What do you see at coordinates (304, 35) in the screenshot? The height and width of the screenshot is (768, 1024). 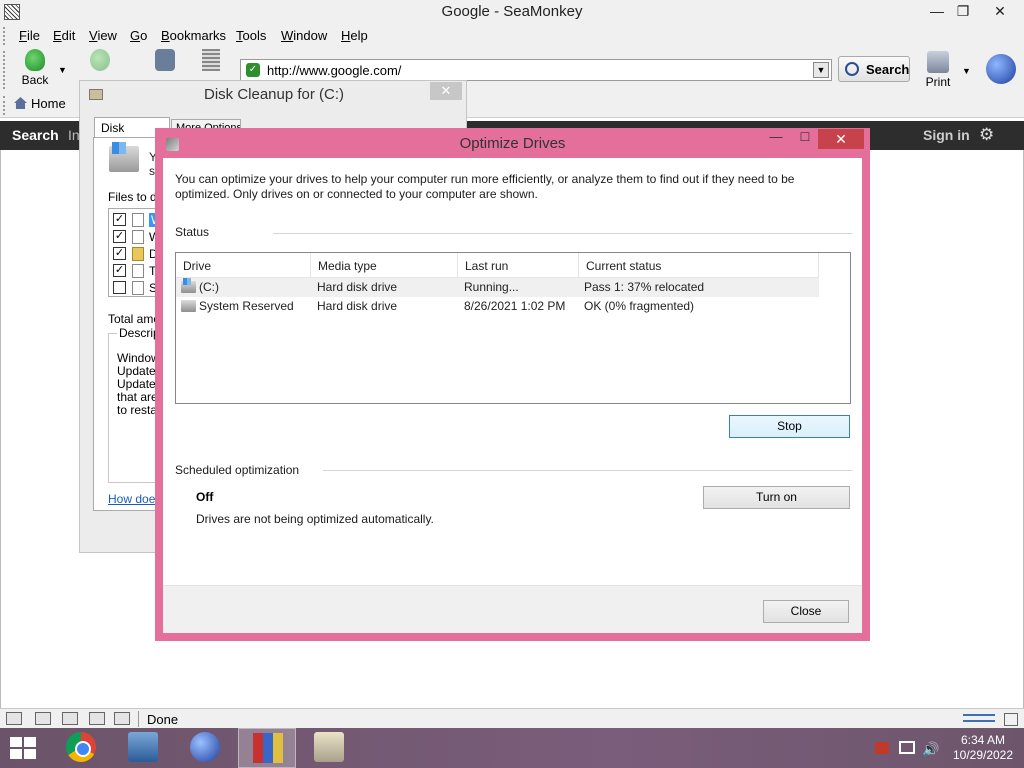 I see `menu-window: Window` at bounding box center [304, 35].